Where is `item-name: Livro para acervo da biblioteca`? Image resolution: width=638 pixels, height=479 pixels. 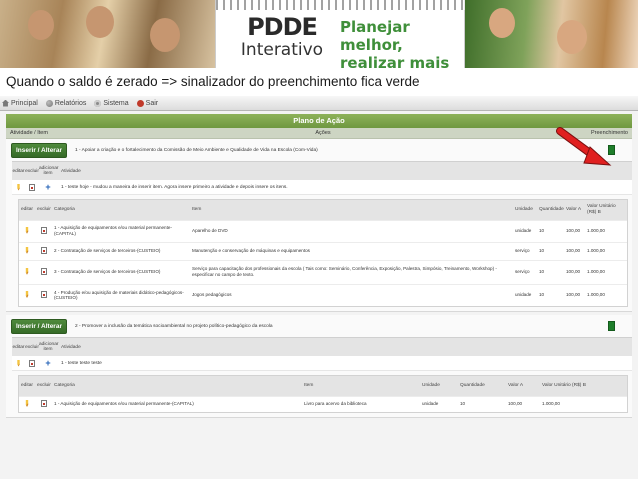 item-name: Livro para acervo da biblioteca is located at coordinates (361, 403).